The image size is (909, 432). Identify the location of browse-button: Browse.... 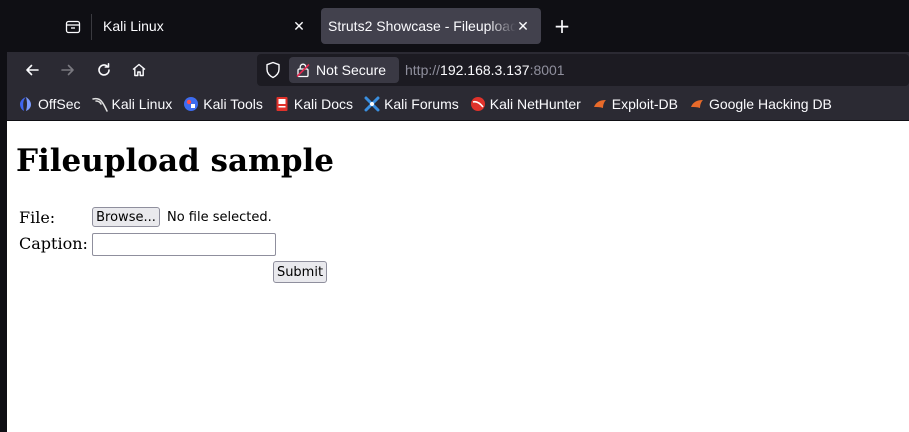
(126, 217).